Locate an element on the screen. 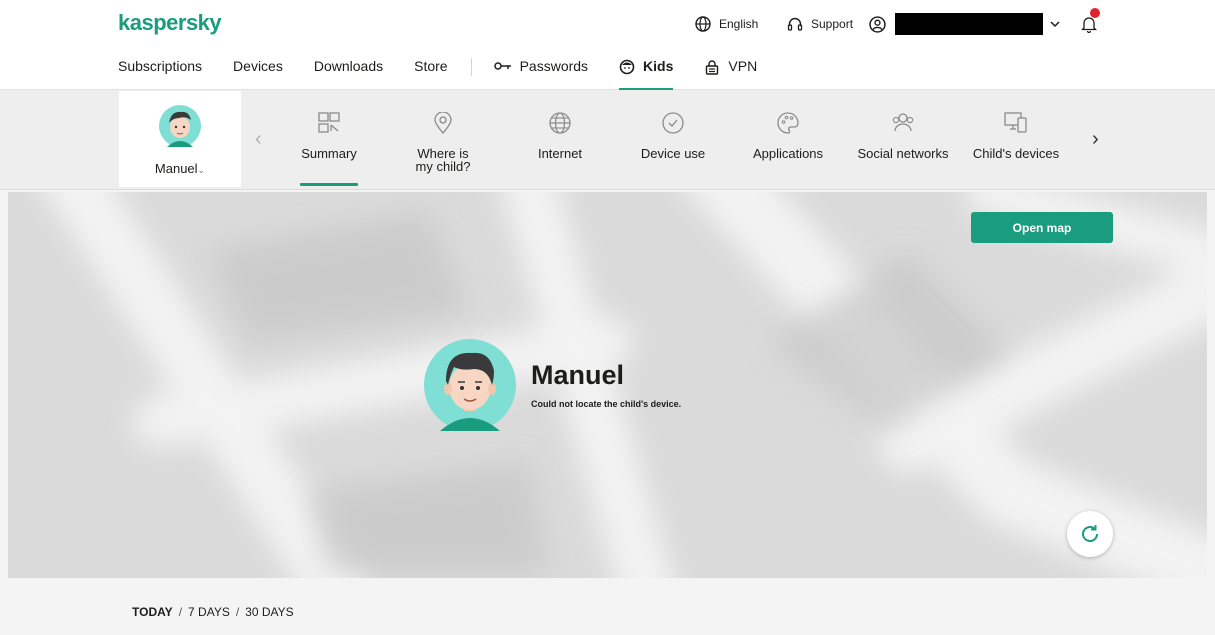  headset-icon is located at coordinates (795, 24).